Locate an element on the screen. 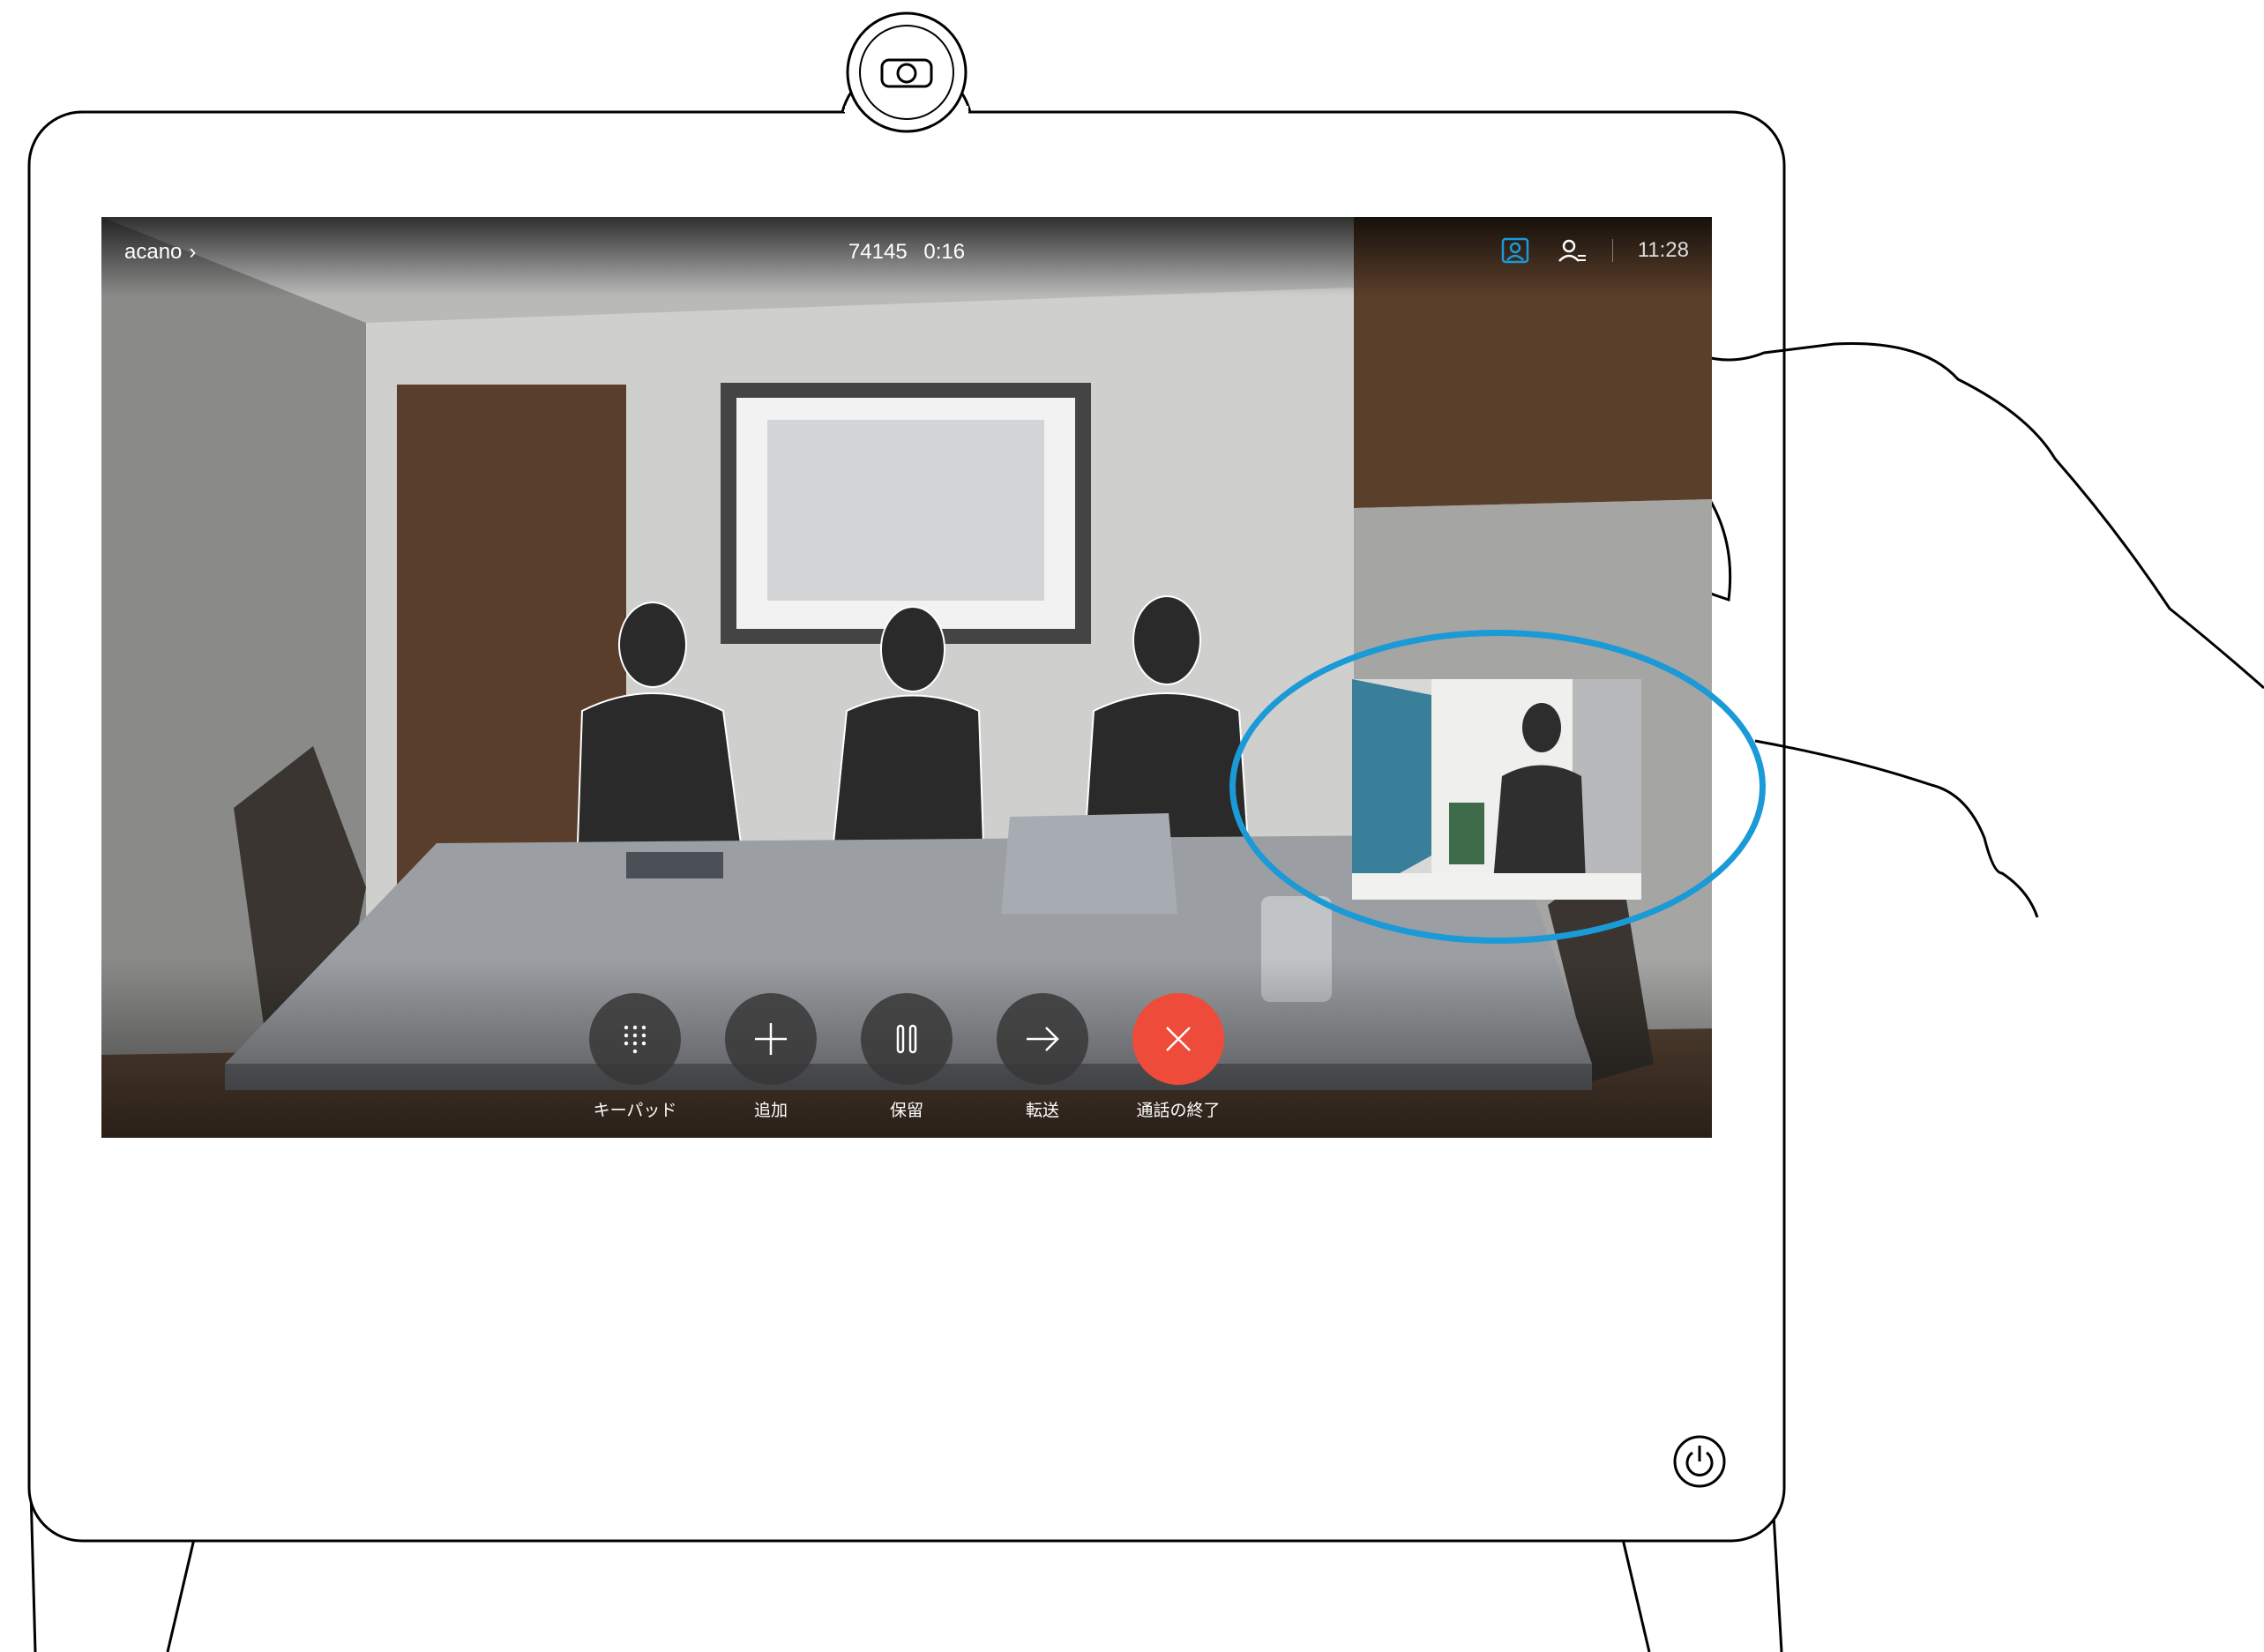  arrow-right-icon is located at coordinates (1043, 1039).